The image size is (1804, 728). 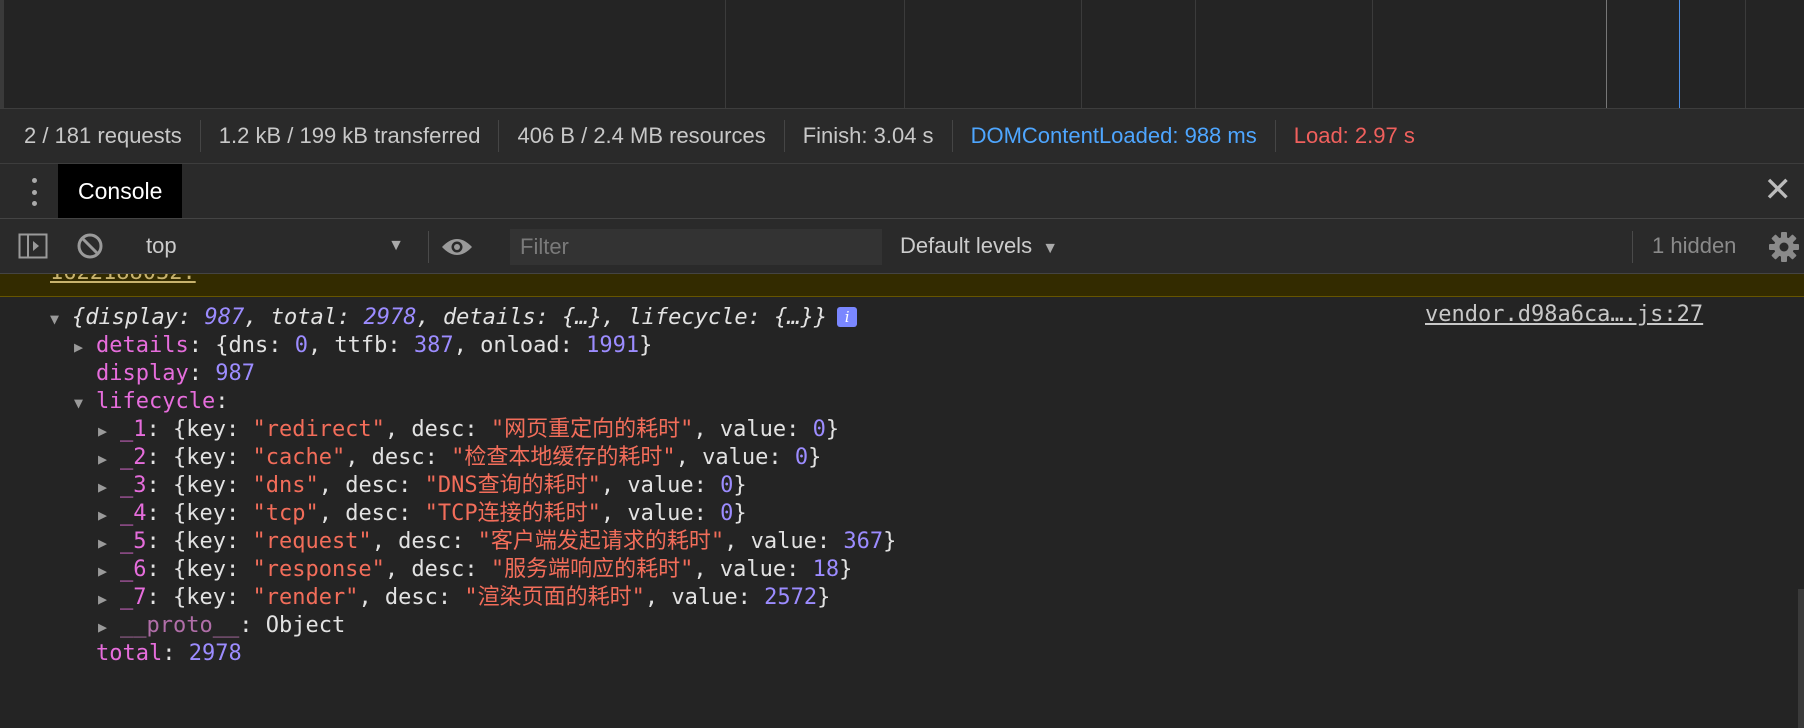 I want to click on item-id: _1, so click(x=133, y=429).